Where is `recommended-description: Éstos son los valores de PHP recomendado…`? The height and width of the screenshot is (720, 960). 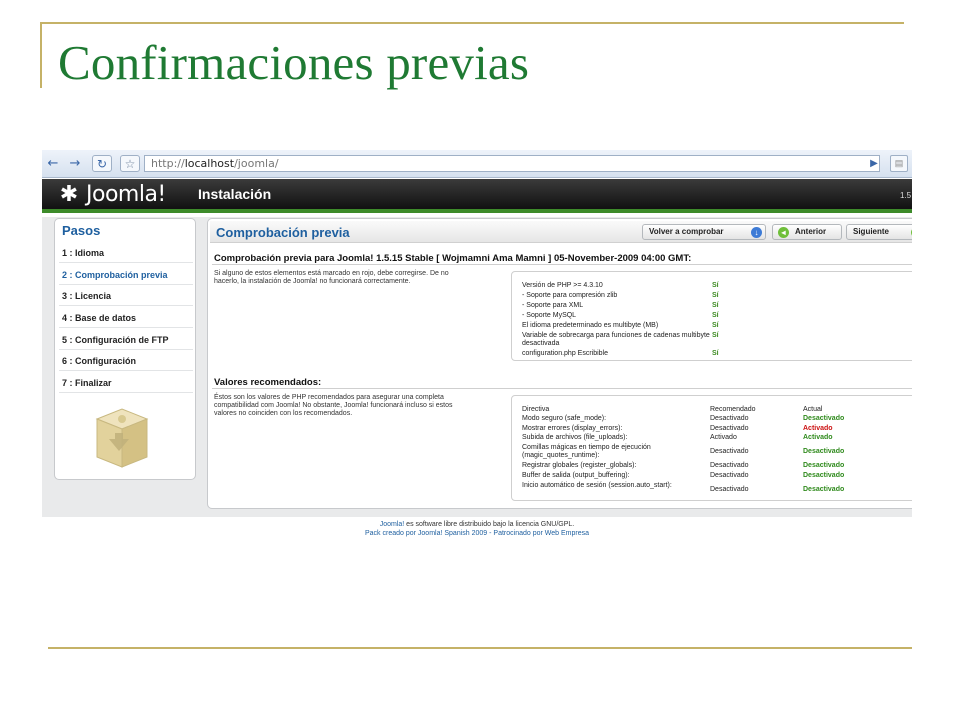
recommended-description: Éstos son los valores de PHP recomendado… is located at coordinates (333, 405).